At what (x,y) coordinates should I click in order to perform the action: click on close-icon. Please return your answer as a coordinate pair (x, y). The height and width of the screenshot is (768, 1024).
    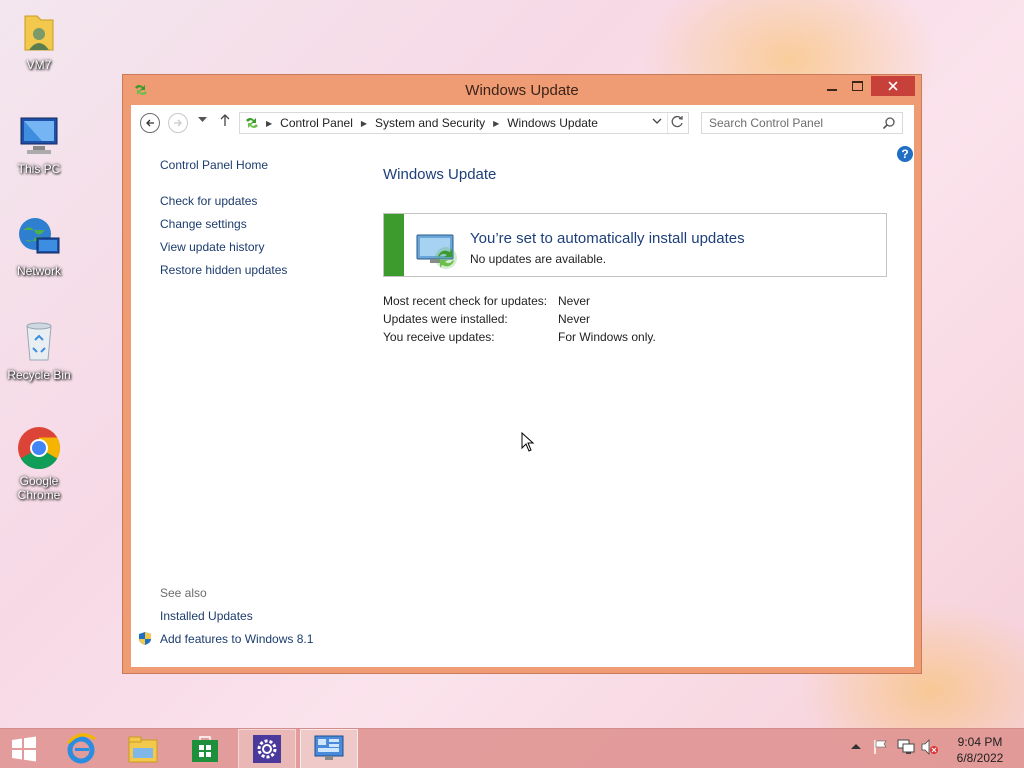
    Looking at the image, I should click on (893, 86).